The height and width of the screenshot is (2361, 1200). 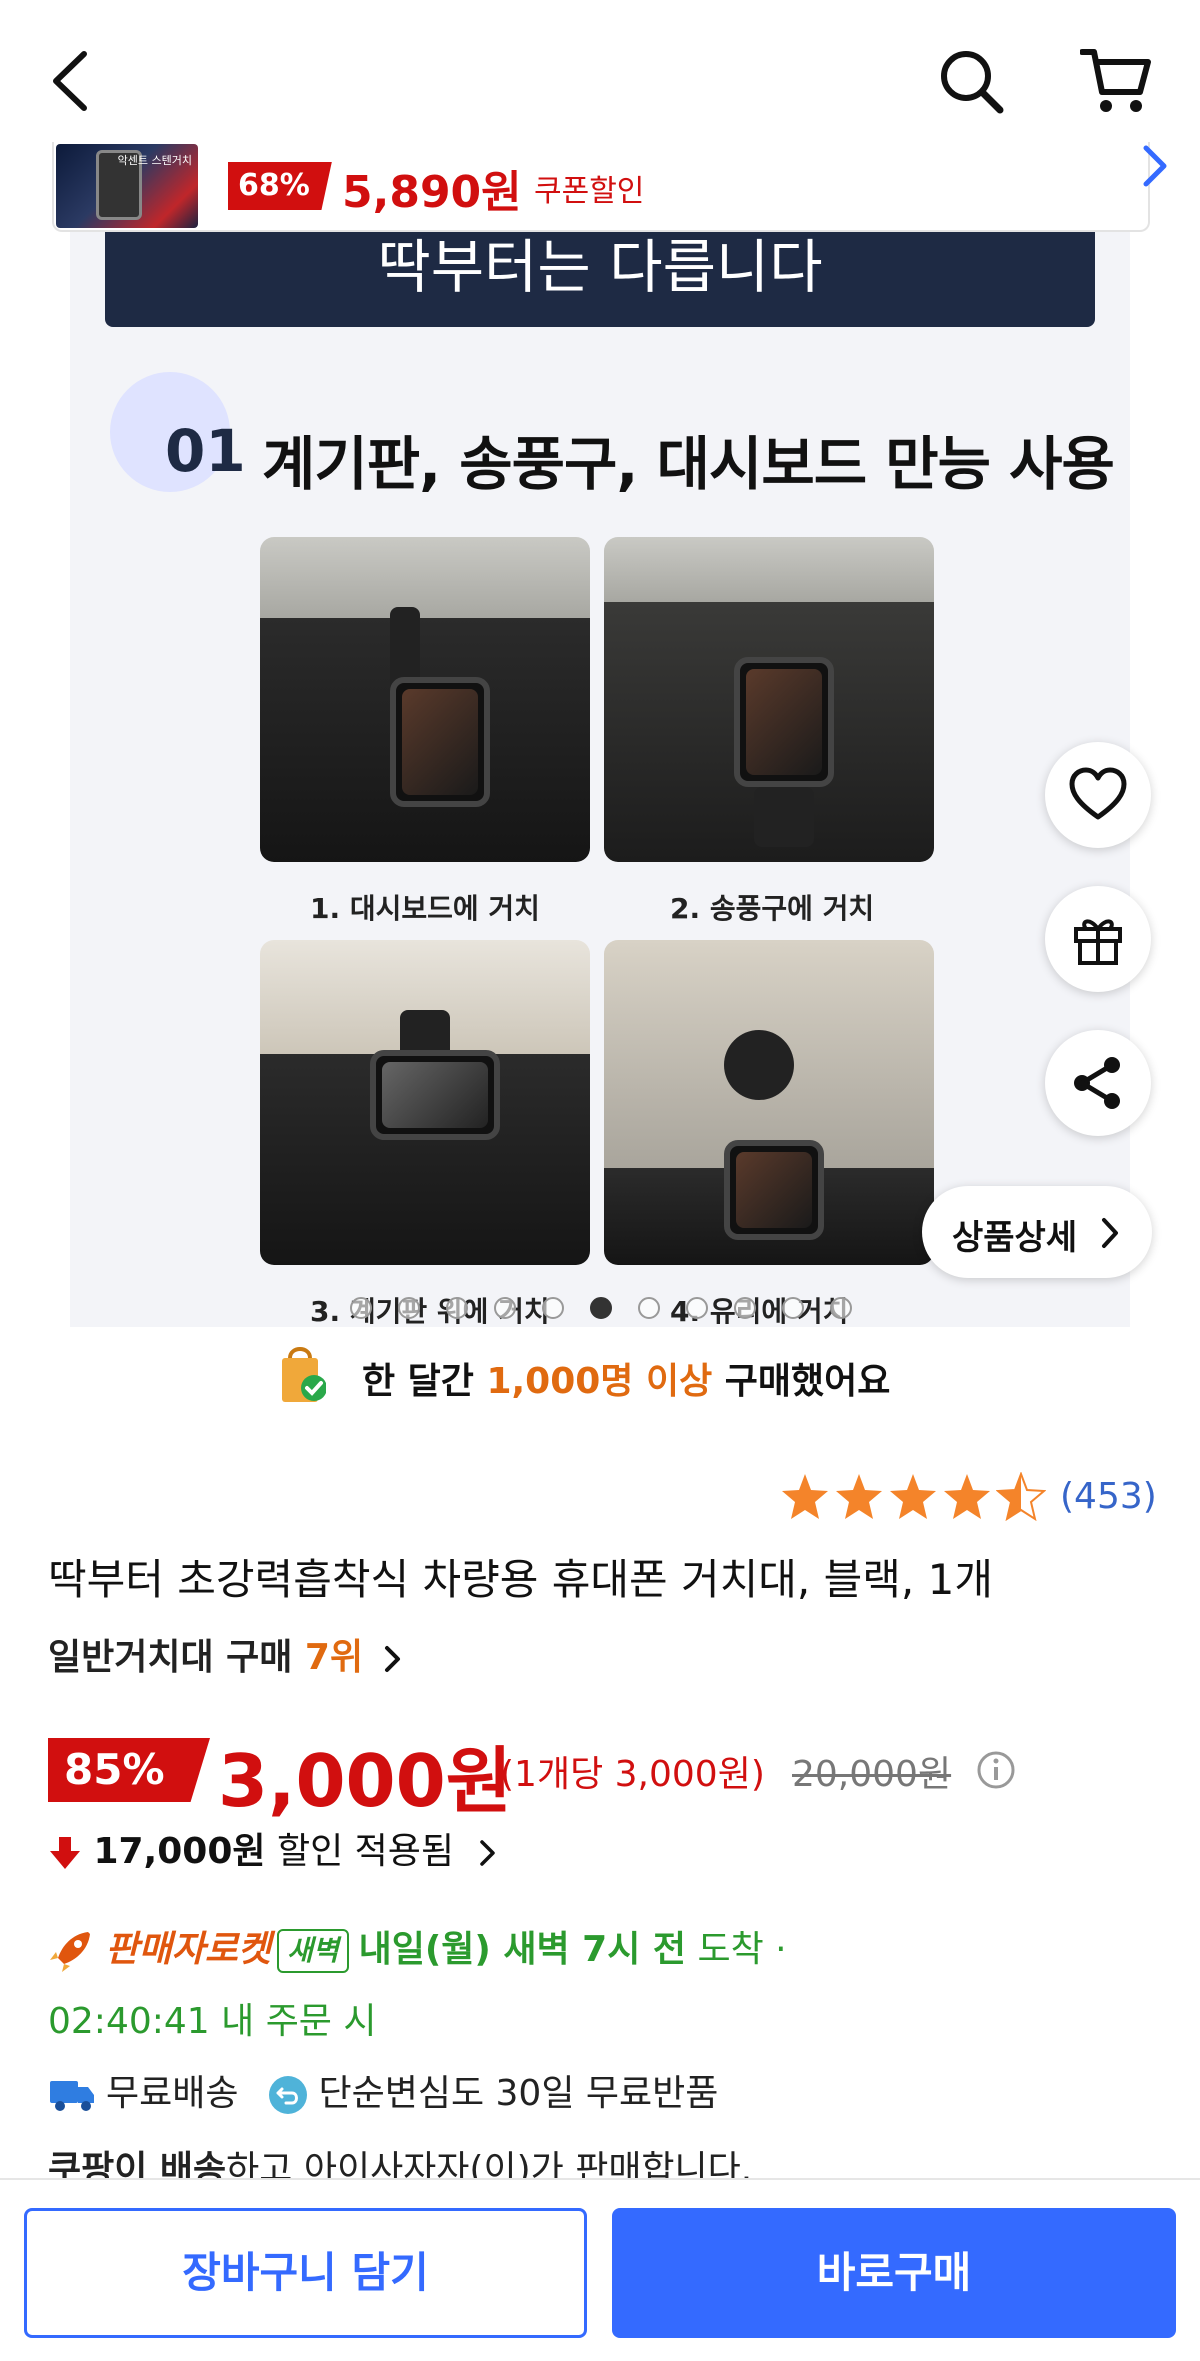 I want to click on saved-label: 할인 적용됨, so click(x=365, y=1851).